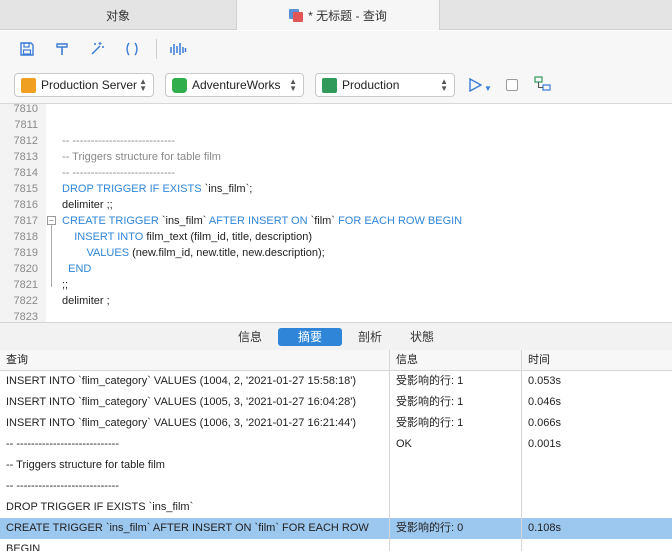 The height and width of the screenshot is (551, 672). I want to click on save-button, so click(27, 49).